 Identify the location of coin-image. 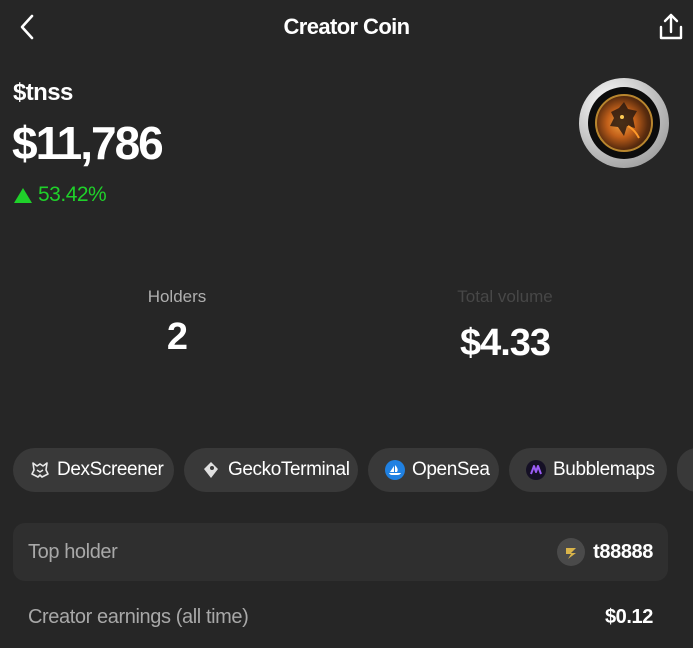
(624, 123).